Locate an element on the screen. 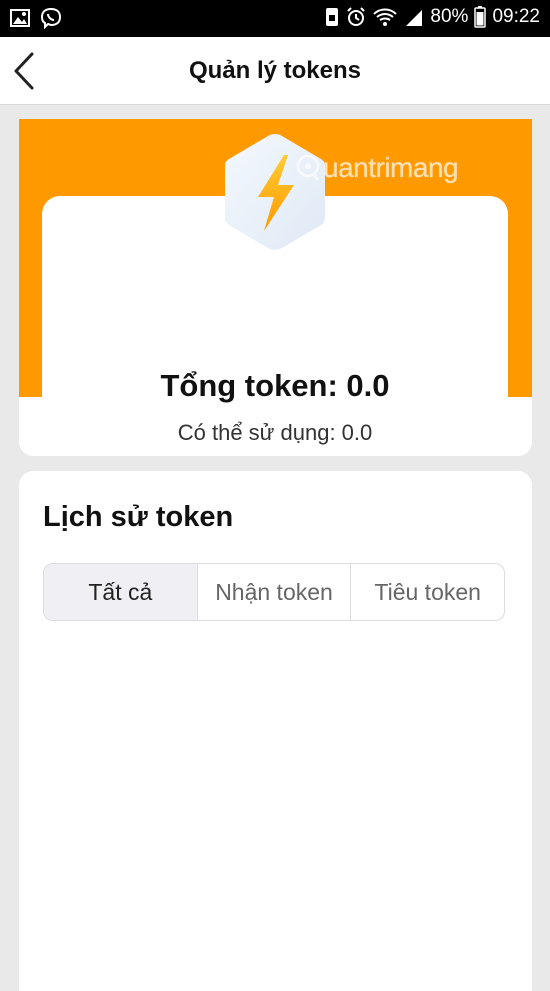 Image resolution: width=550 pixels, height=991 pixels. battery-icon is located at coordinates (480, 17).